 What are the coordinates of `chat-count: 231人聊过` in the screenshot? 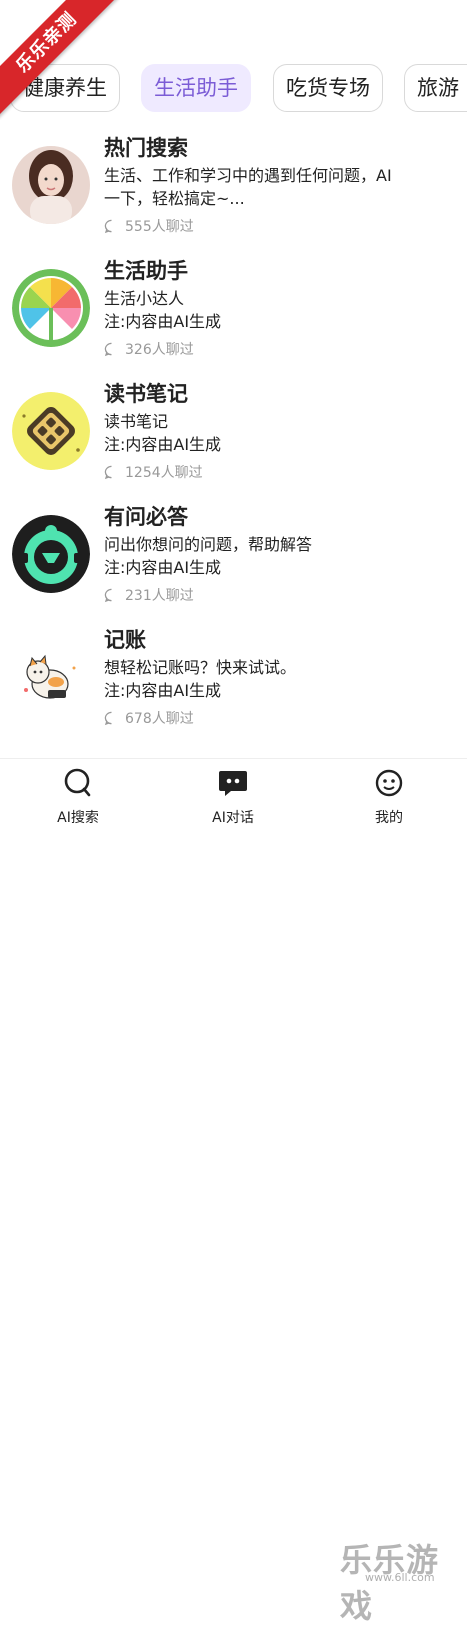 It's located at (149, 595).